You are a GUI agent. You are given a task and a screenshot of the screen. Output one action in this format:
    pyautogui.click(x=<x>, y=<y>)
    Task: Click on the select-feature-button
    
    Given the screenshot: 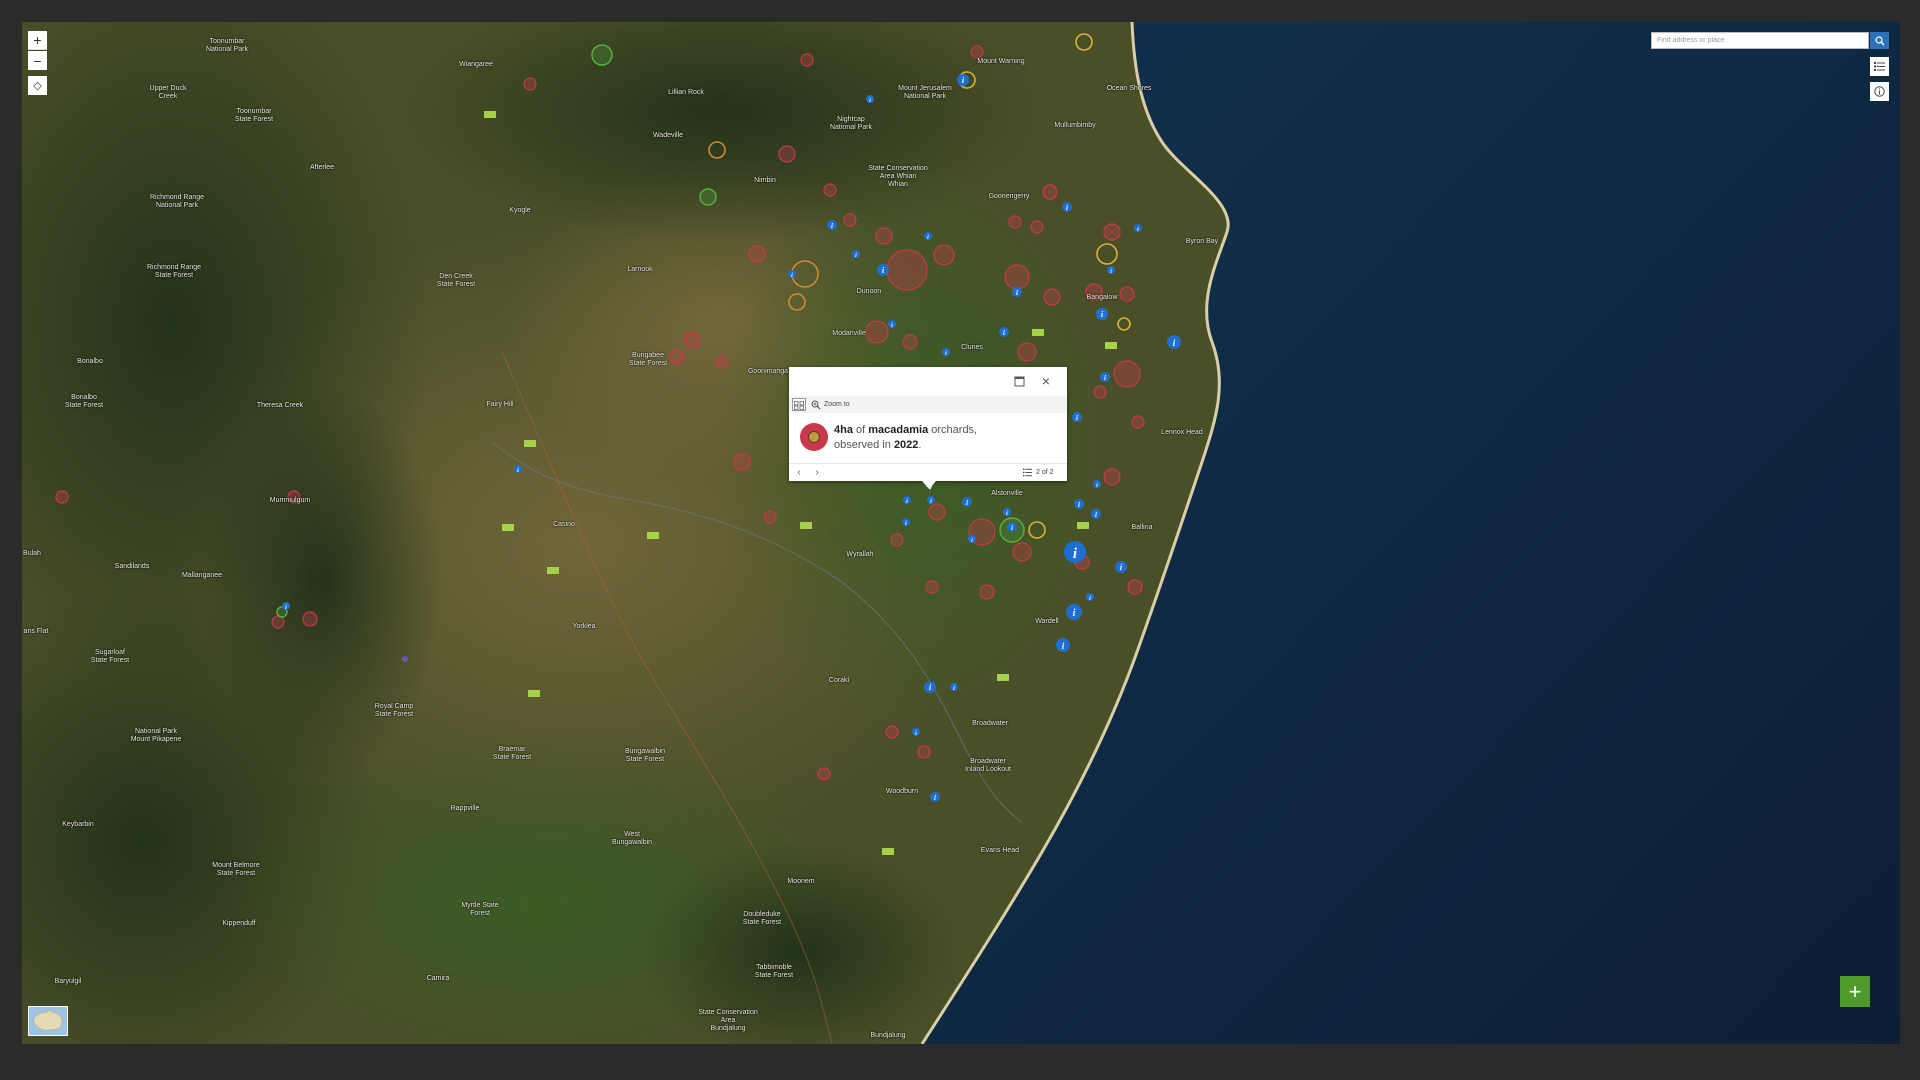 What is the action you would take?
    pyautogui.click(x=799, y=404)
    